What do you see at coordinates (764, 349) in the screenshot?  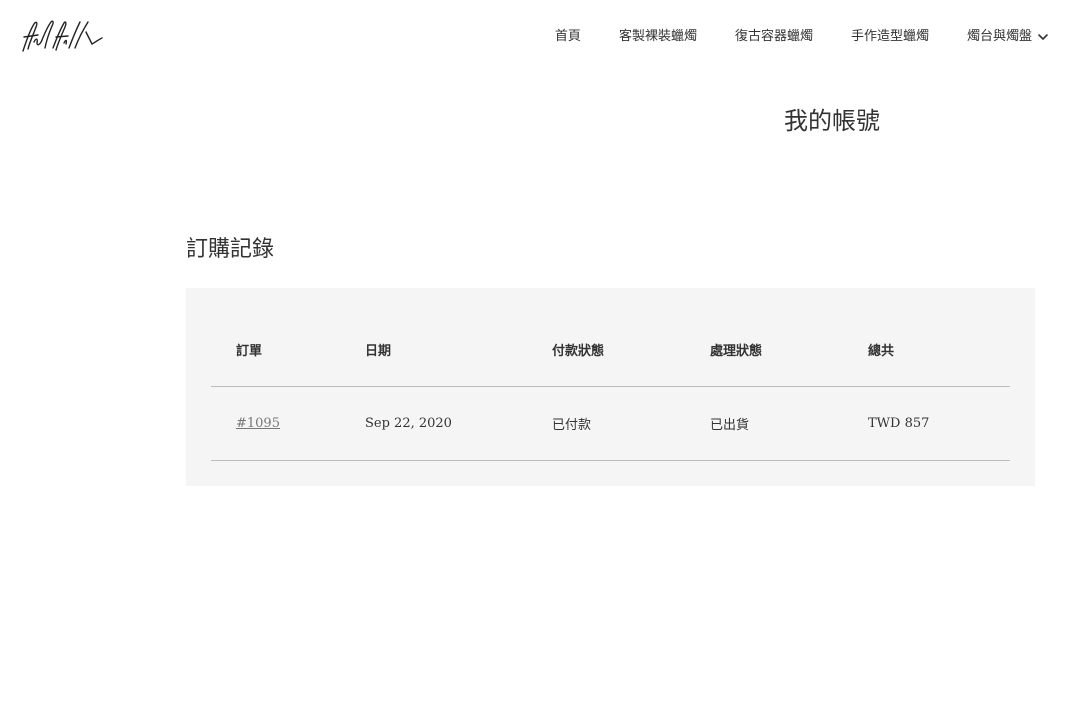 I see `column-header-fulfillment-status: 處理狀態` at bounding box center [764, 349].